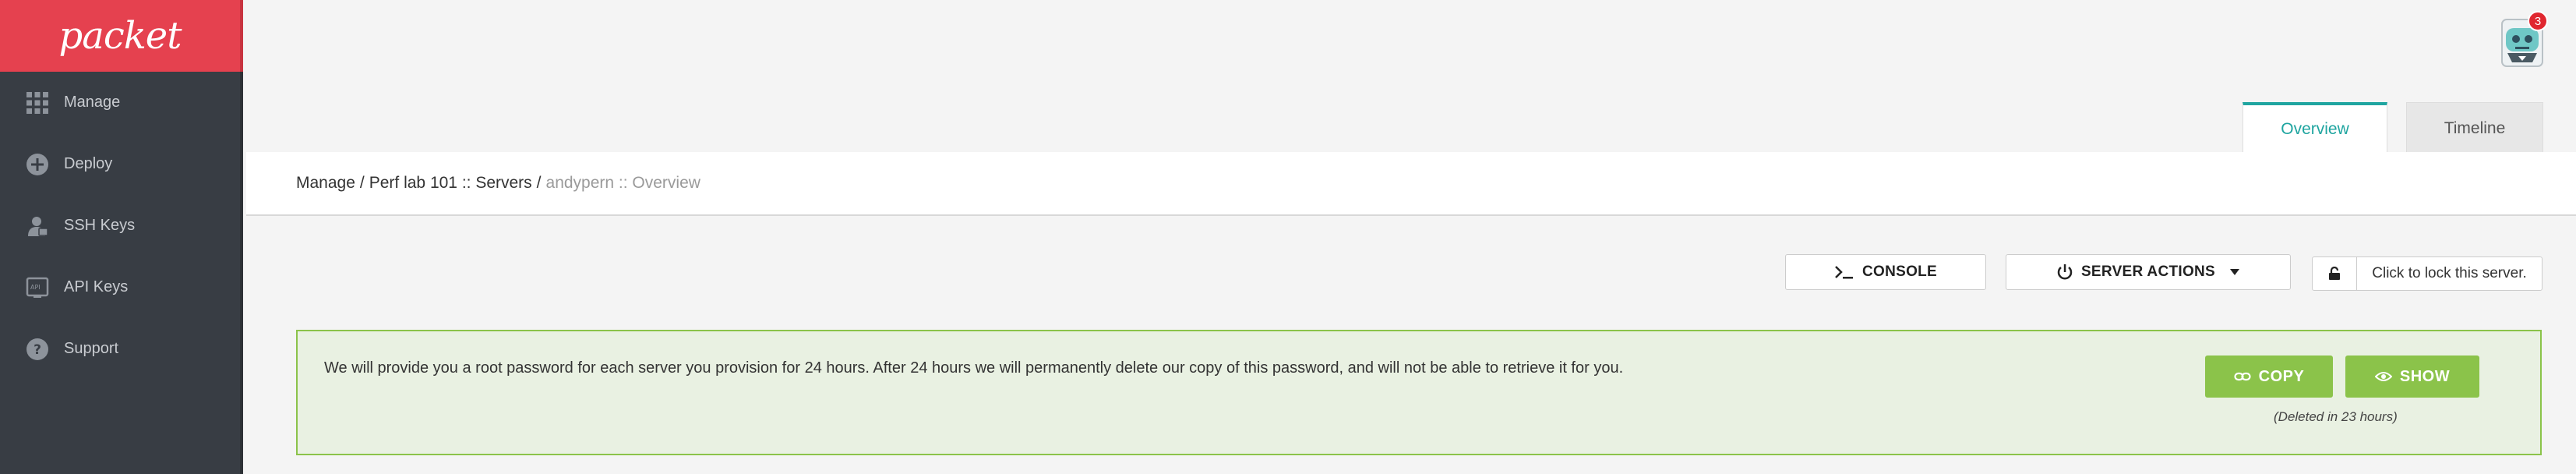 Image resolution: width=2576 pixels, height=474 pixels. What do you see at coordinates (2449, 273) in the screenshot?
I see `lock-hint: Click to lock this server.` at bounding box center [2449, 273].